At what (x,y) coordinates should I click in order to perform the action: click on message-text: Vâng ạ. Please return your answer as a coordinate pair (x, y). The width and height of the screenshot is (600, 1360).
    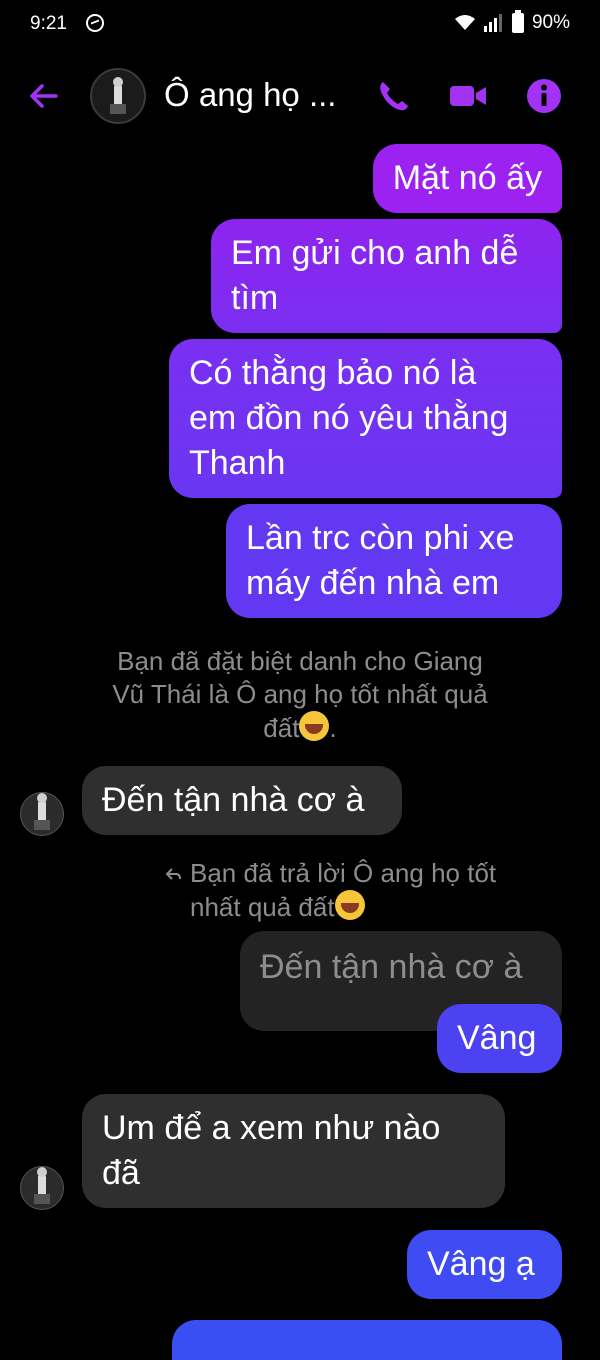
    Looking at the image, I should click on (481, 1264).